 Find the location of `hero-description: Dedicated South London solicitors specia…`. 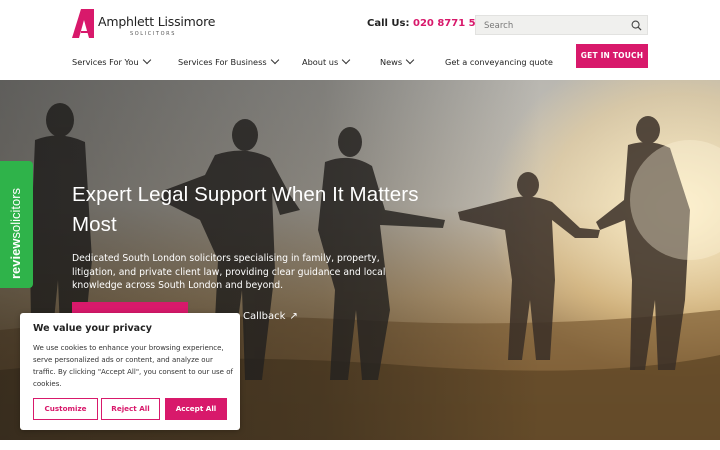

hero-description: Dedicated South London solicitors specia… is located at coordinates (229, 272).